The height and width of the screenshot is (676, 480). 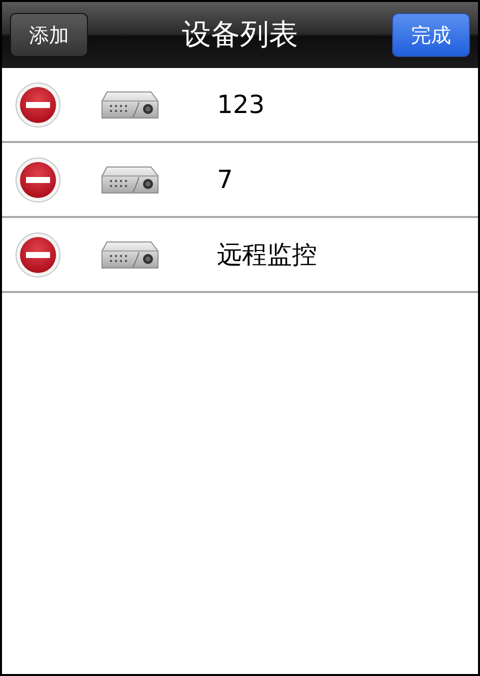 I want to click on device-name: 7, so click(x=225, y=179).